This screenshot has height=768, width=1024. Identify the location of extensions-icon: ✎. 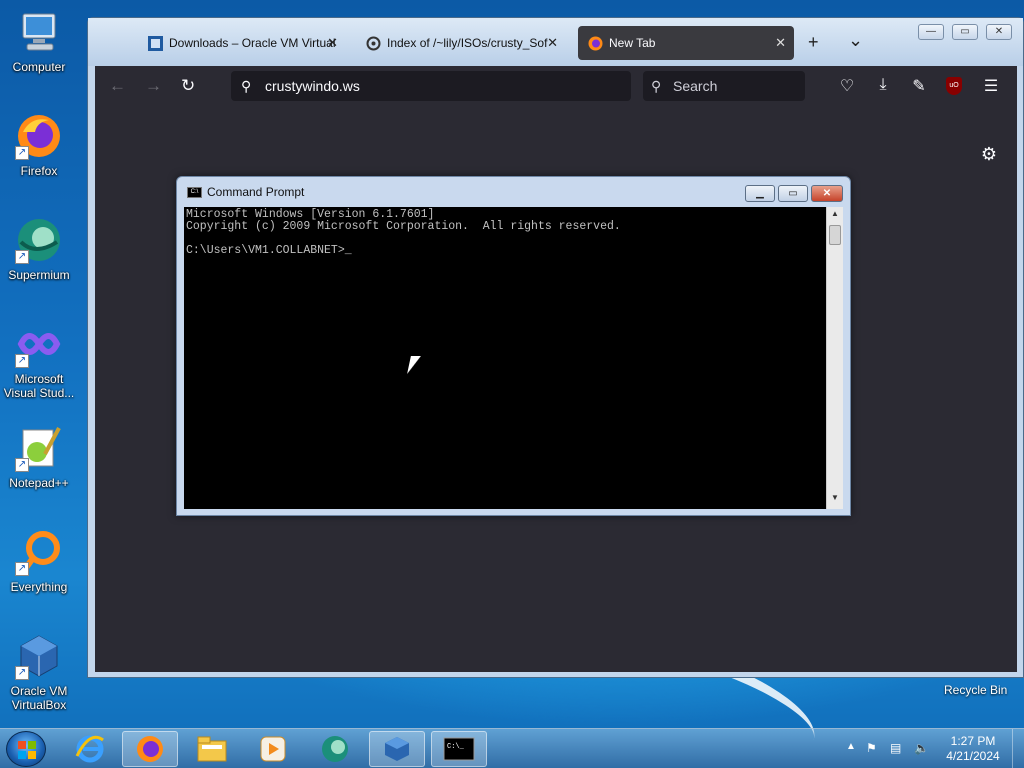
(919, 86).